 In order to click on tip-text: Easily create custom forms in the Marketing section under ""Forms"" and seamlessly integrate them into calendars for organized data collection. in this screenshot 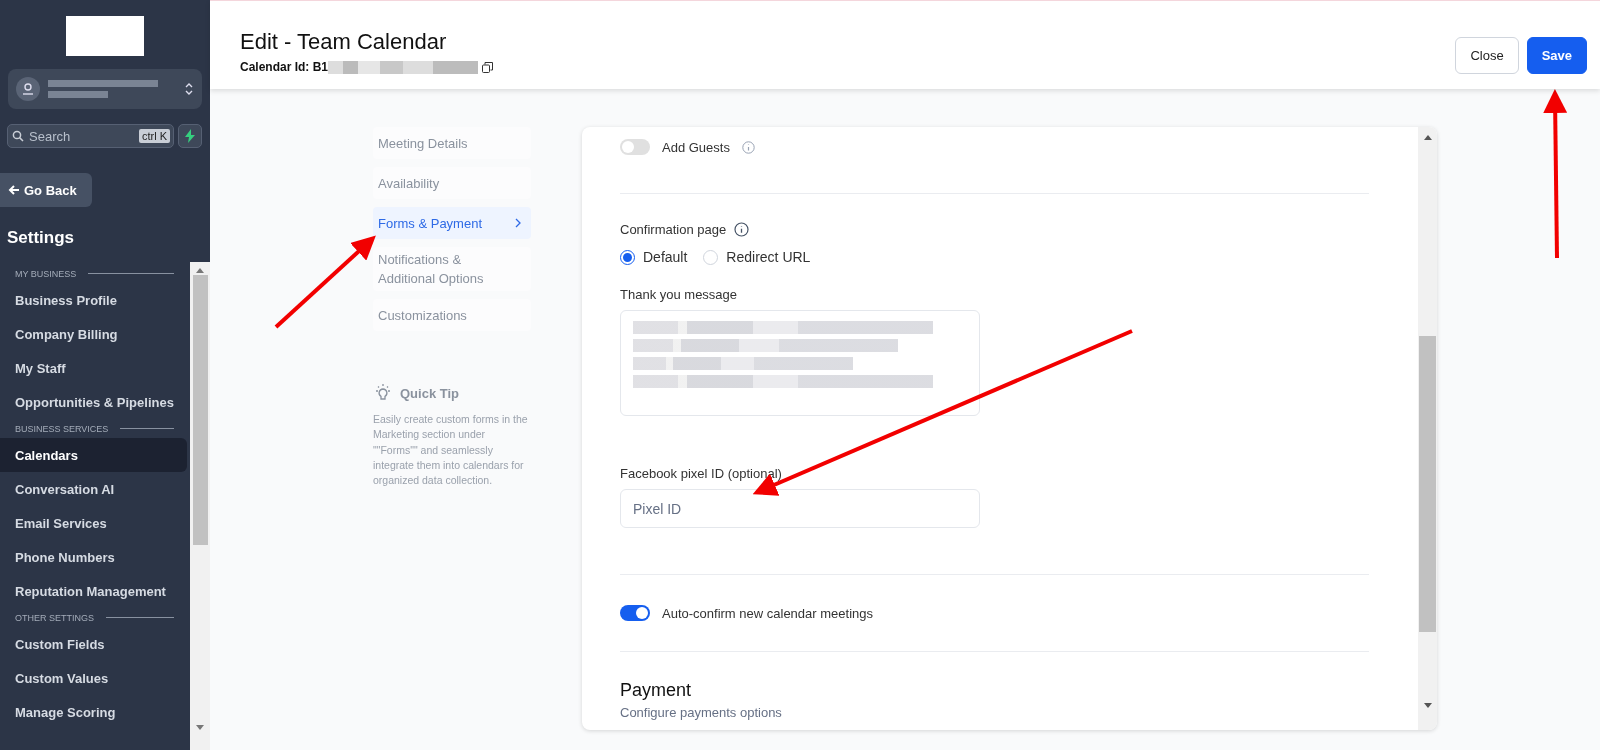, I will do `click(451, 450)`.